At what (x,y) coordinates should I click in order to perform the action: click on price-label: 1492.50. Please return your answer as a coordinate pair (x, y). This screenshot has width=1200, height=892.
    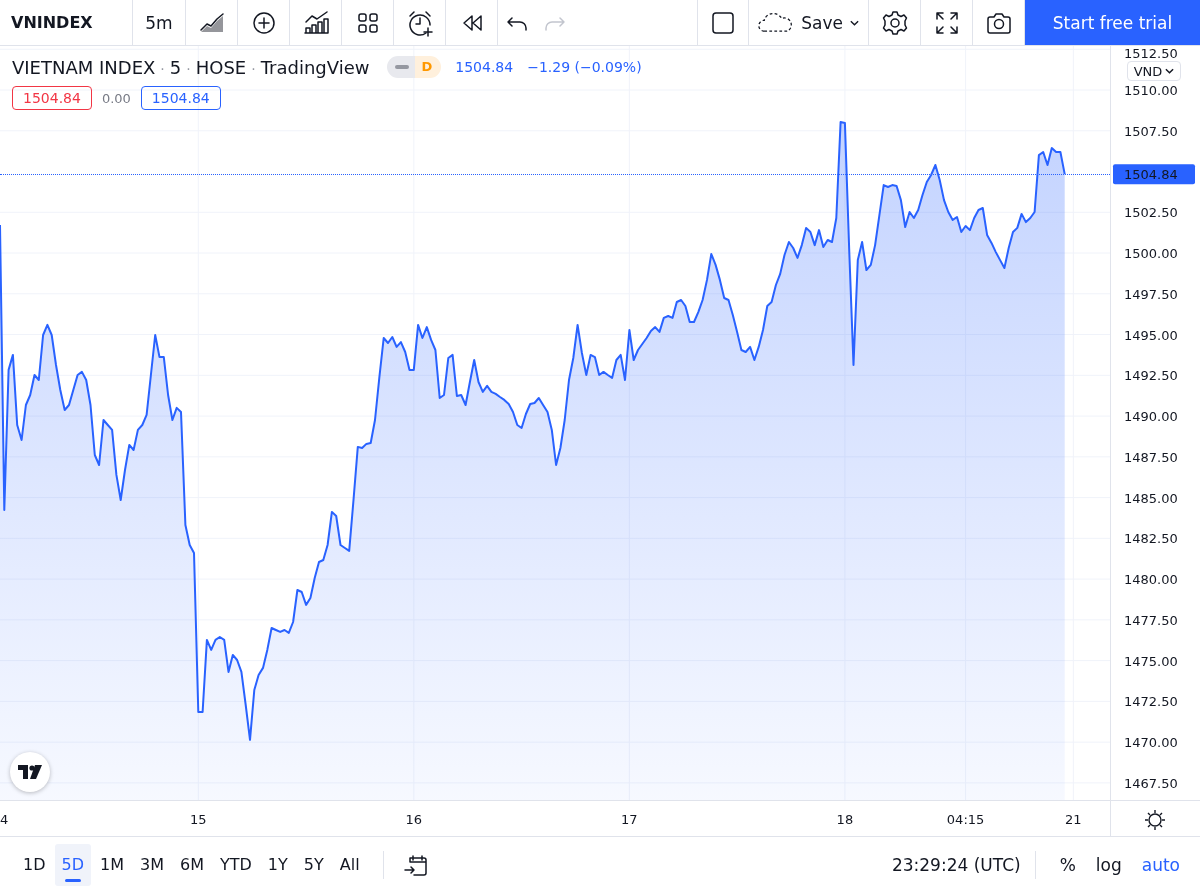
    Looking at the image, I should click on (1151, 376).